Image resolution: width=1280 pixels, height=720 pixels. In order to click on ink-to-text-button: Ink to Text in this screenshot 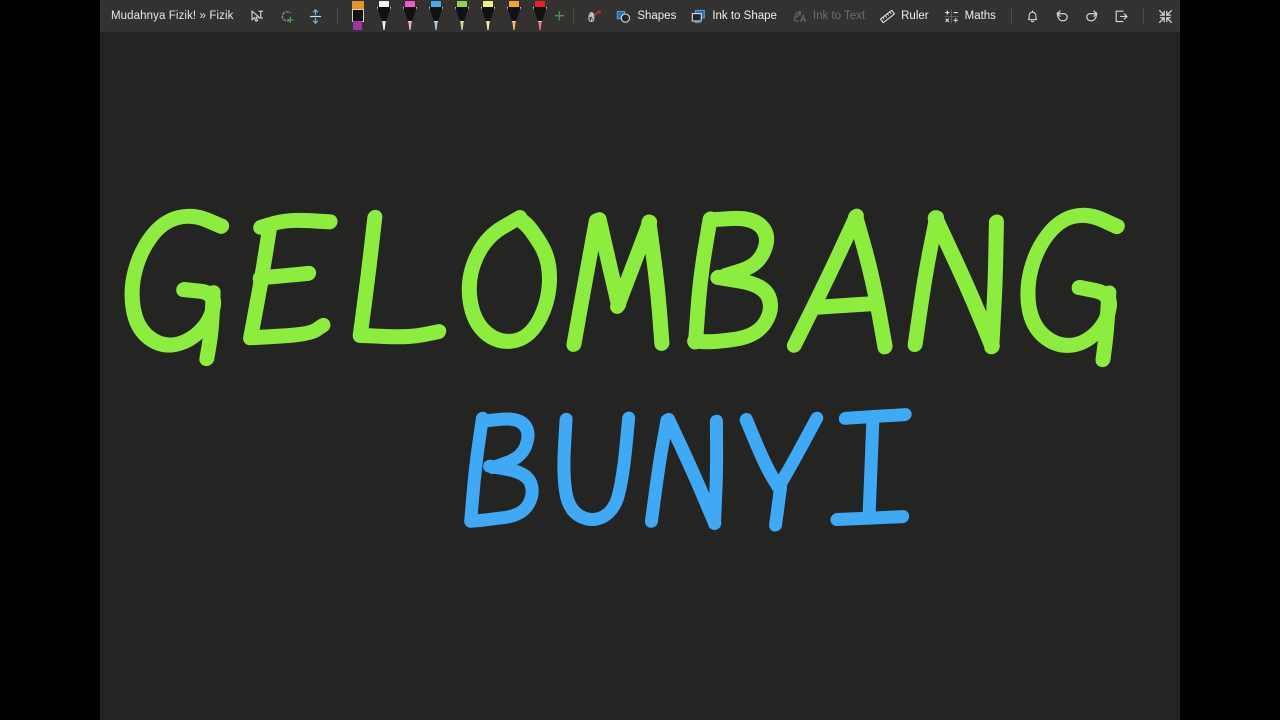, I will do `click(829, 16)`.